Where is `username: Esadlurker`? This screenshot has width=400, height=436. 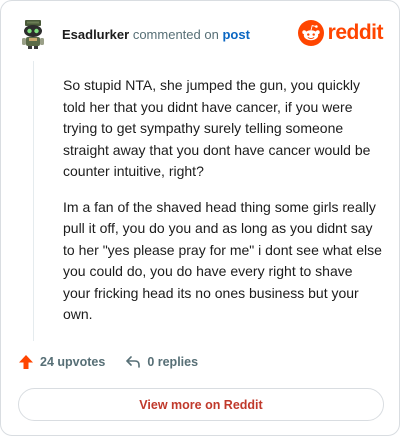 username: Esadlurker is located at coordinates (95, 34).